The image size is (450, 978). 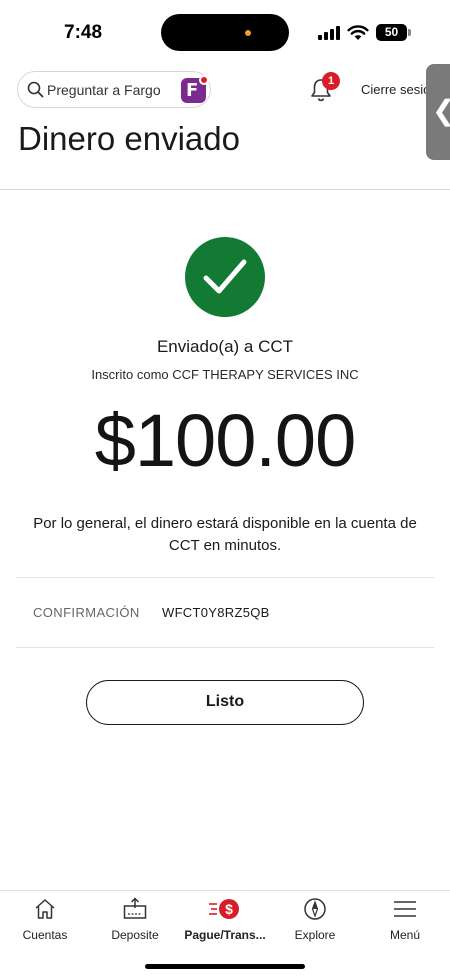 What do you see at coordinates (225, 702) in the screenshot?
I see `done-button: Listo` at bounding box center [225, 702].